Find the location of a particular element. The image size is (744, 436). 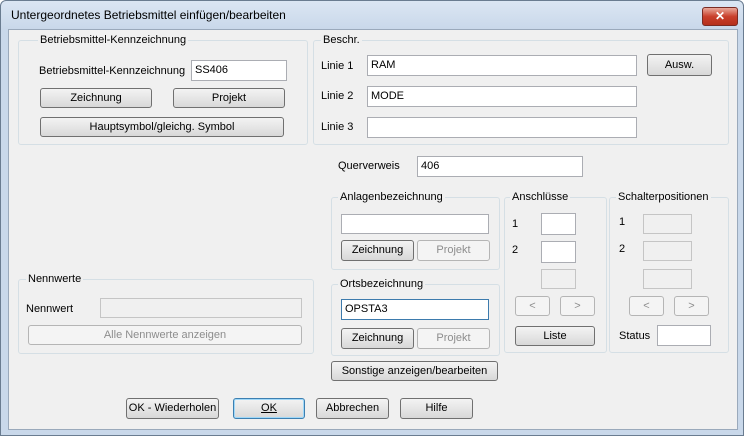

schalter-next-button: > is located at coordinates (691, 306).